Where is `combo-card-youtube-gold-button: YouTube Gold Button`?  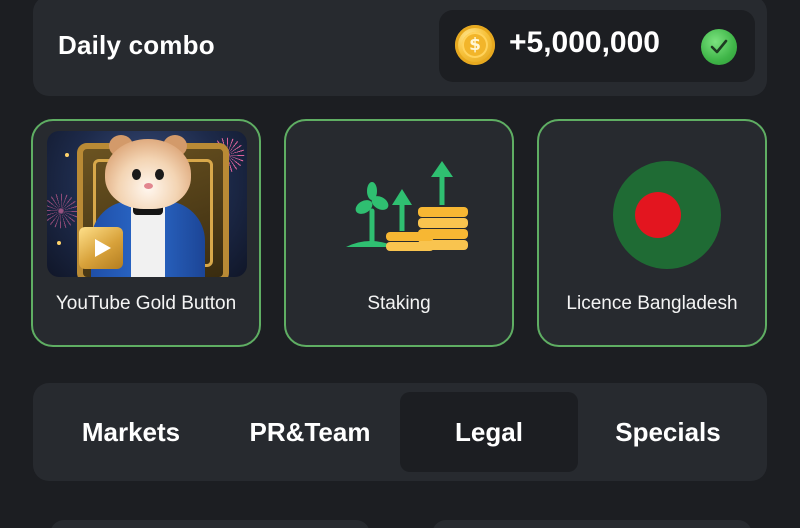 combo-card-youtube-gold-button: YouTube Gold Button is located at coordinates (146, 233).